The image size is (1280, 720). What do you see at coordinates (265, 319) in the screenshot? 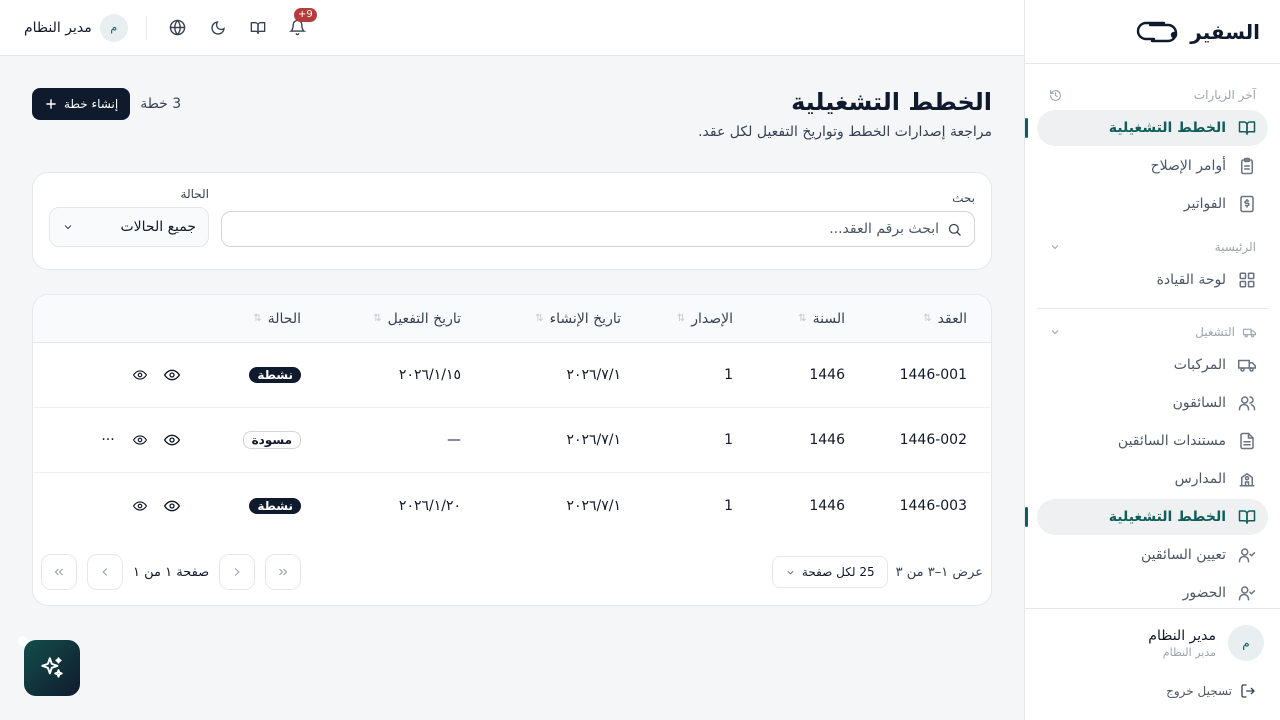
I see `column-header-status: الحالة ⇅` at bounding box center [265, 319].